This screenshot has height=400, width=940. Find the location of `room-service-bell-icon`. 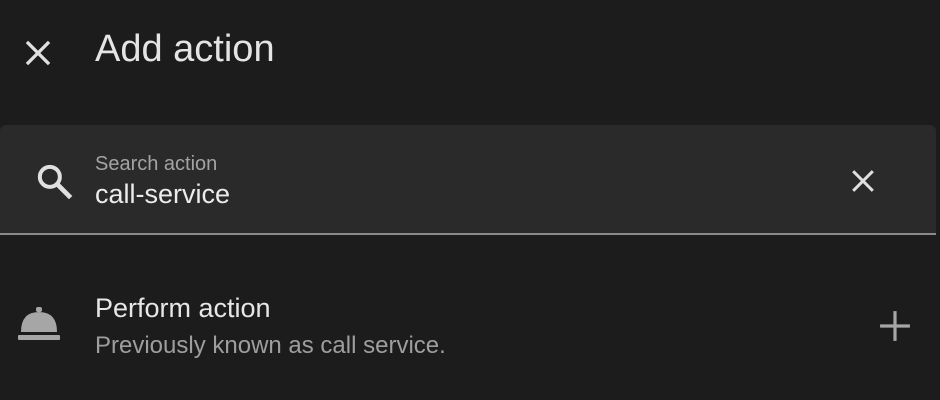

room-service-bell-icon is located at coordinates (39, 323).